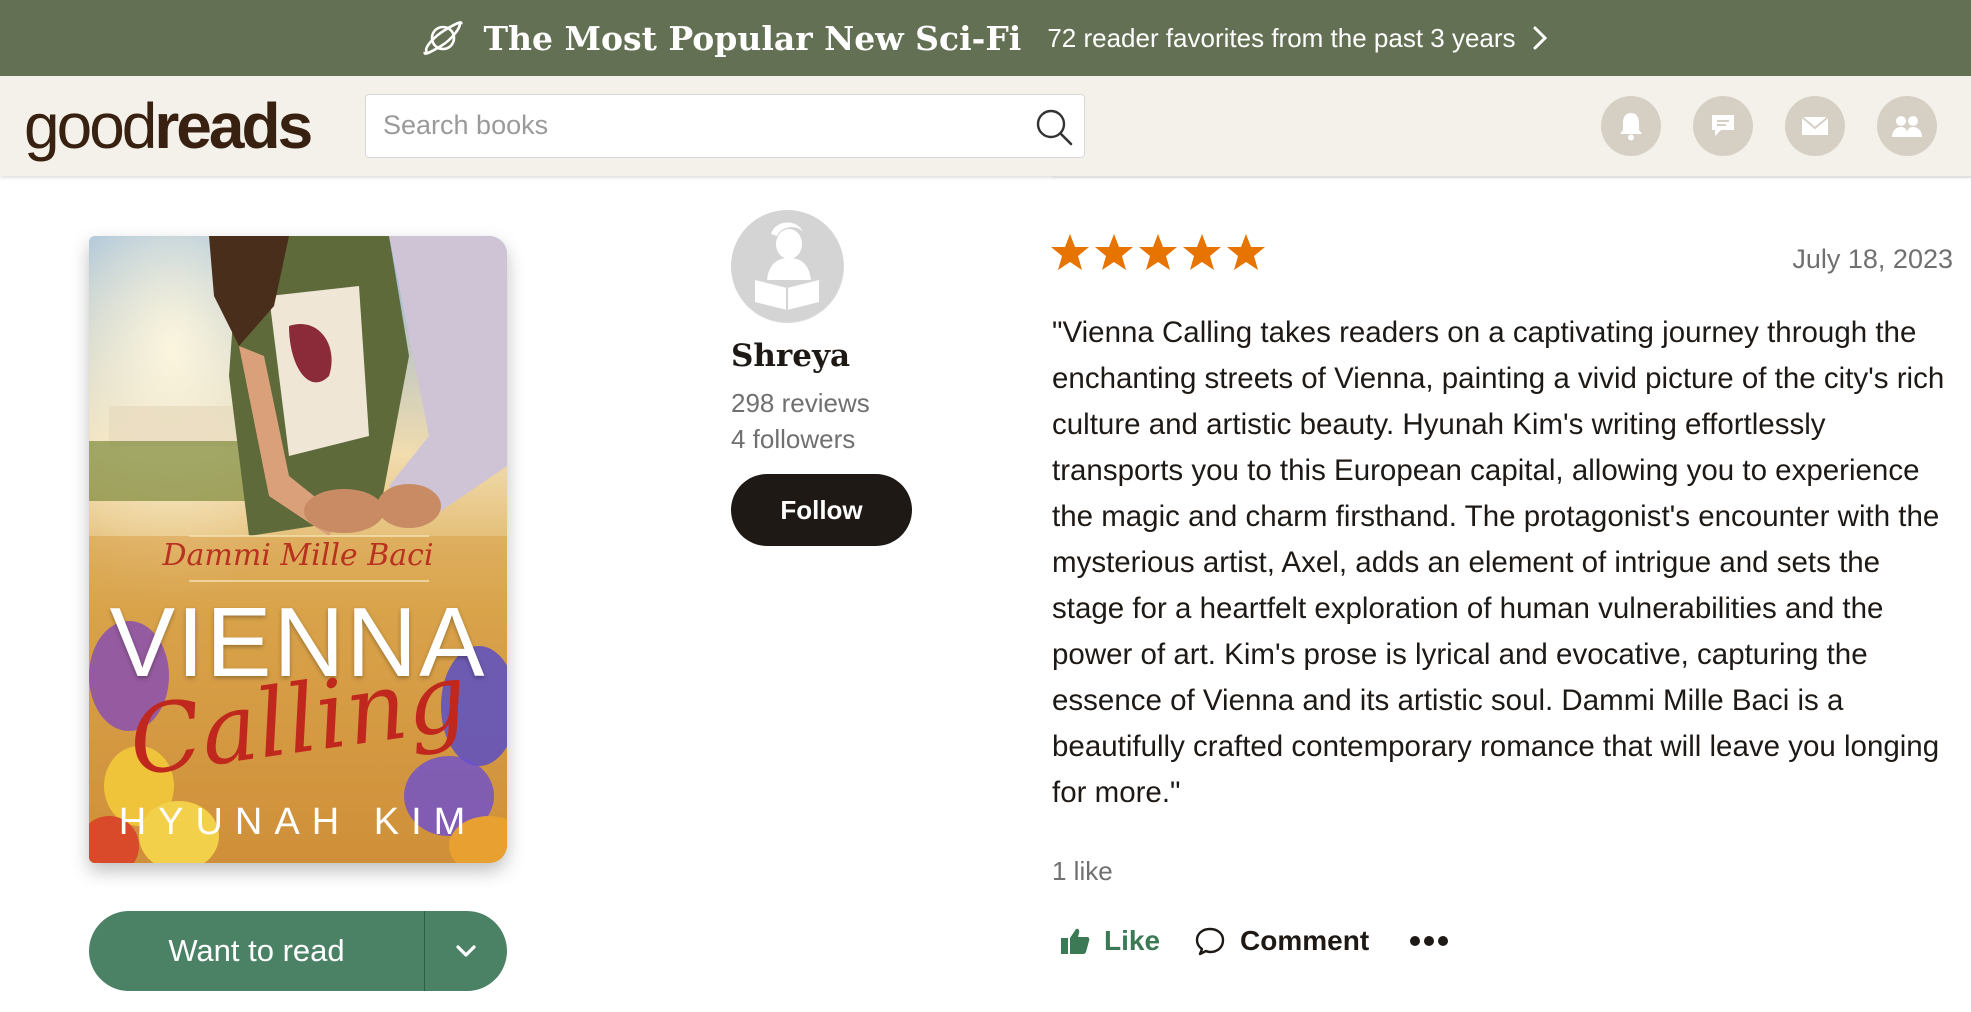  I want to click on shelf-dropdown-button, so click(466, 951).